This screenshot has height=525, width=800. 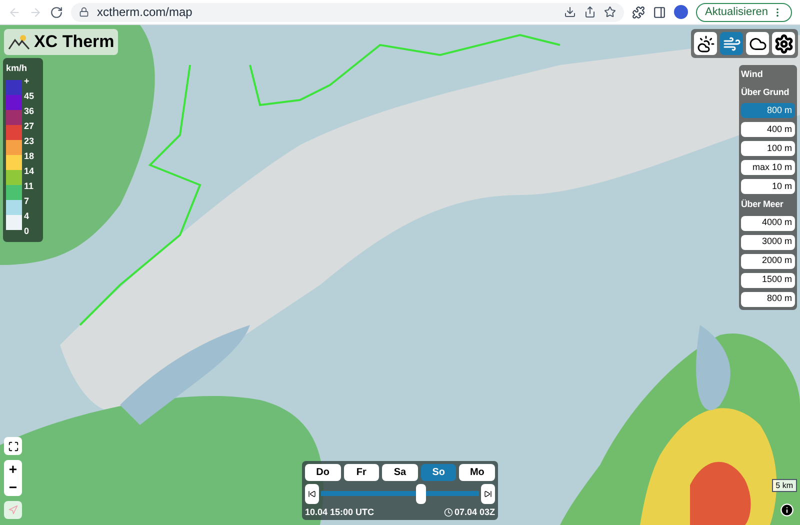 What do you see at coordinates (27, 201) in the screenshot?
I see `legend-label: 7` at bounding box center [27, 201].